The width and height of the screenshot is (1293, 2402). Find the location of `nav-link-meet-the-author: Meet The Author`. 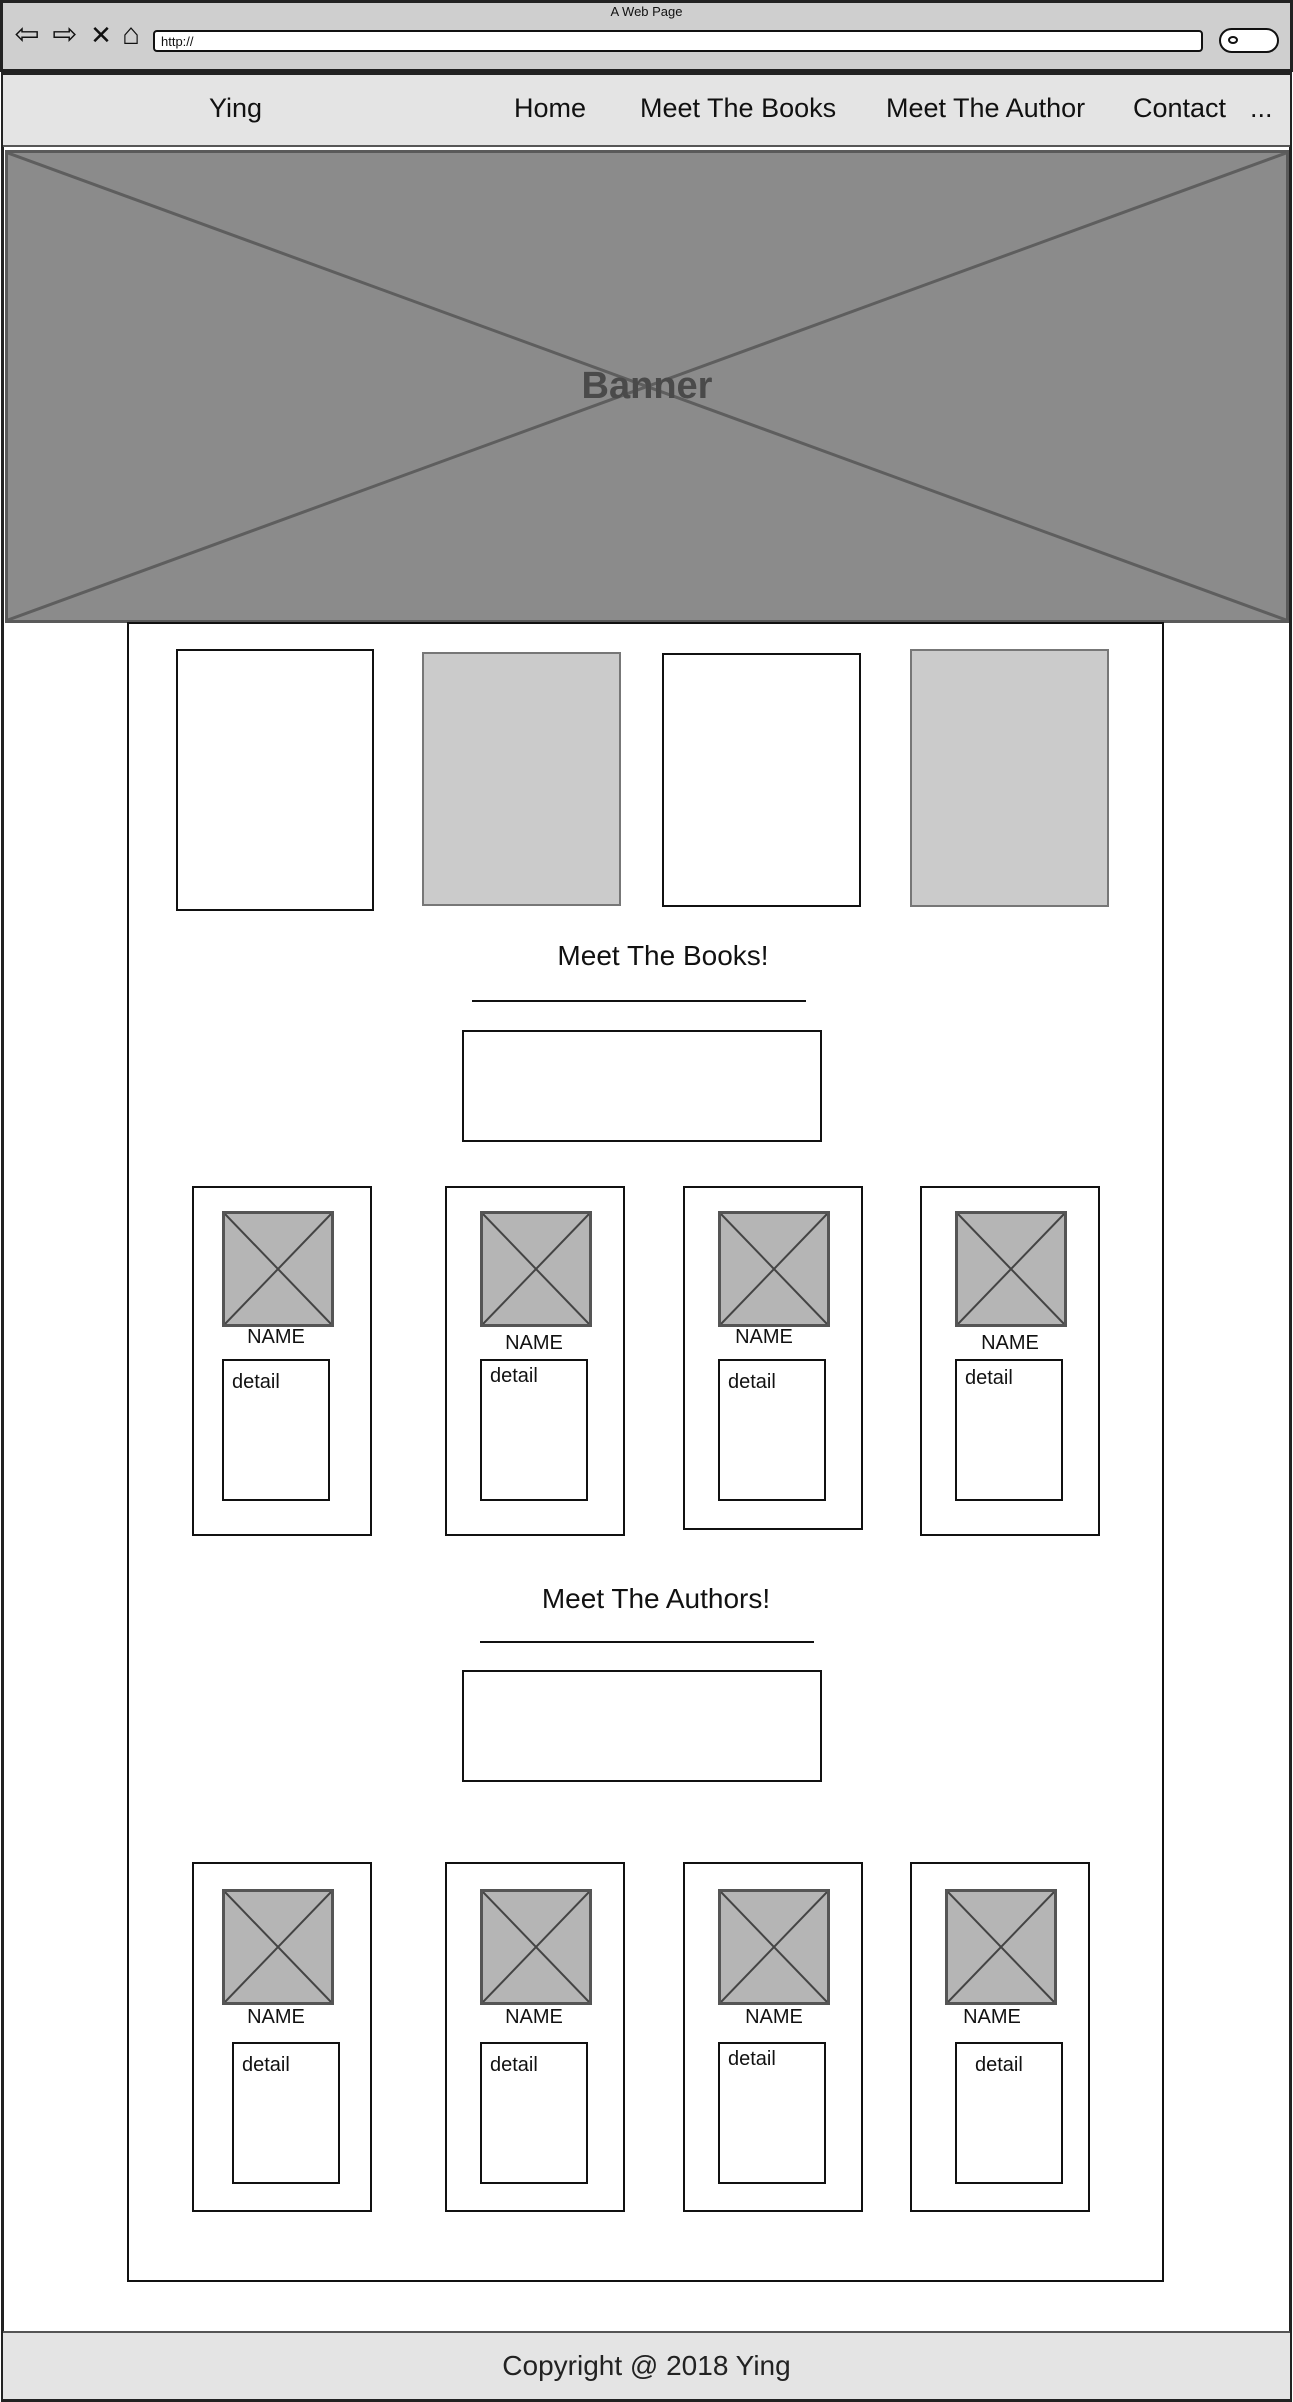

nav-link-meet-the-author: Meet The Author is located at coordinates (985, 108).